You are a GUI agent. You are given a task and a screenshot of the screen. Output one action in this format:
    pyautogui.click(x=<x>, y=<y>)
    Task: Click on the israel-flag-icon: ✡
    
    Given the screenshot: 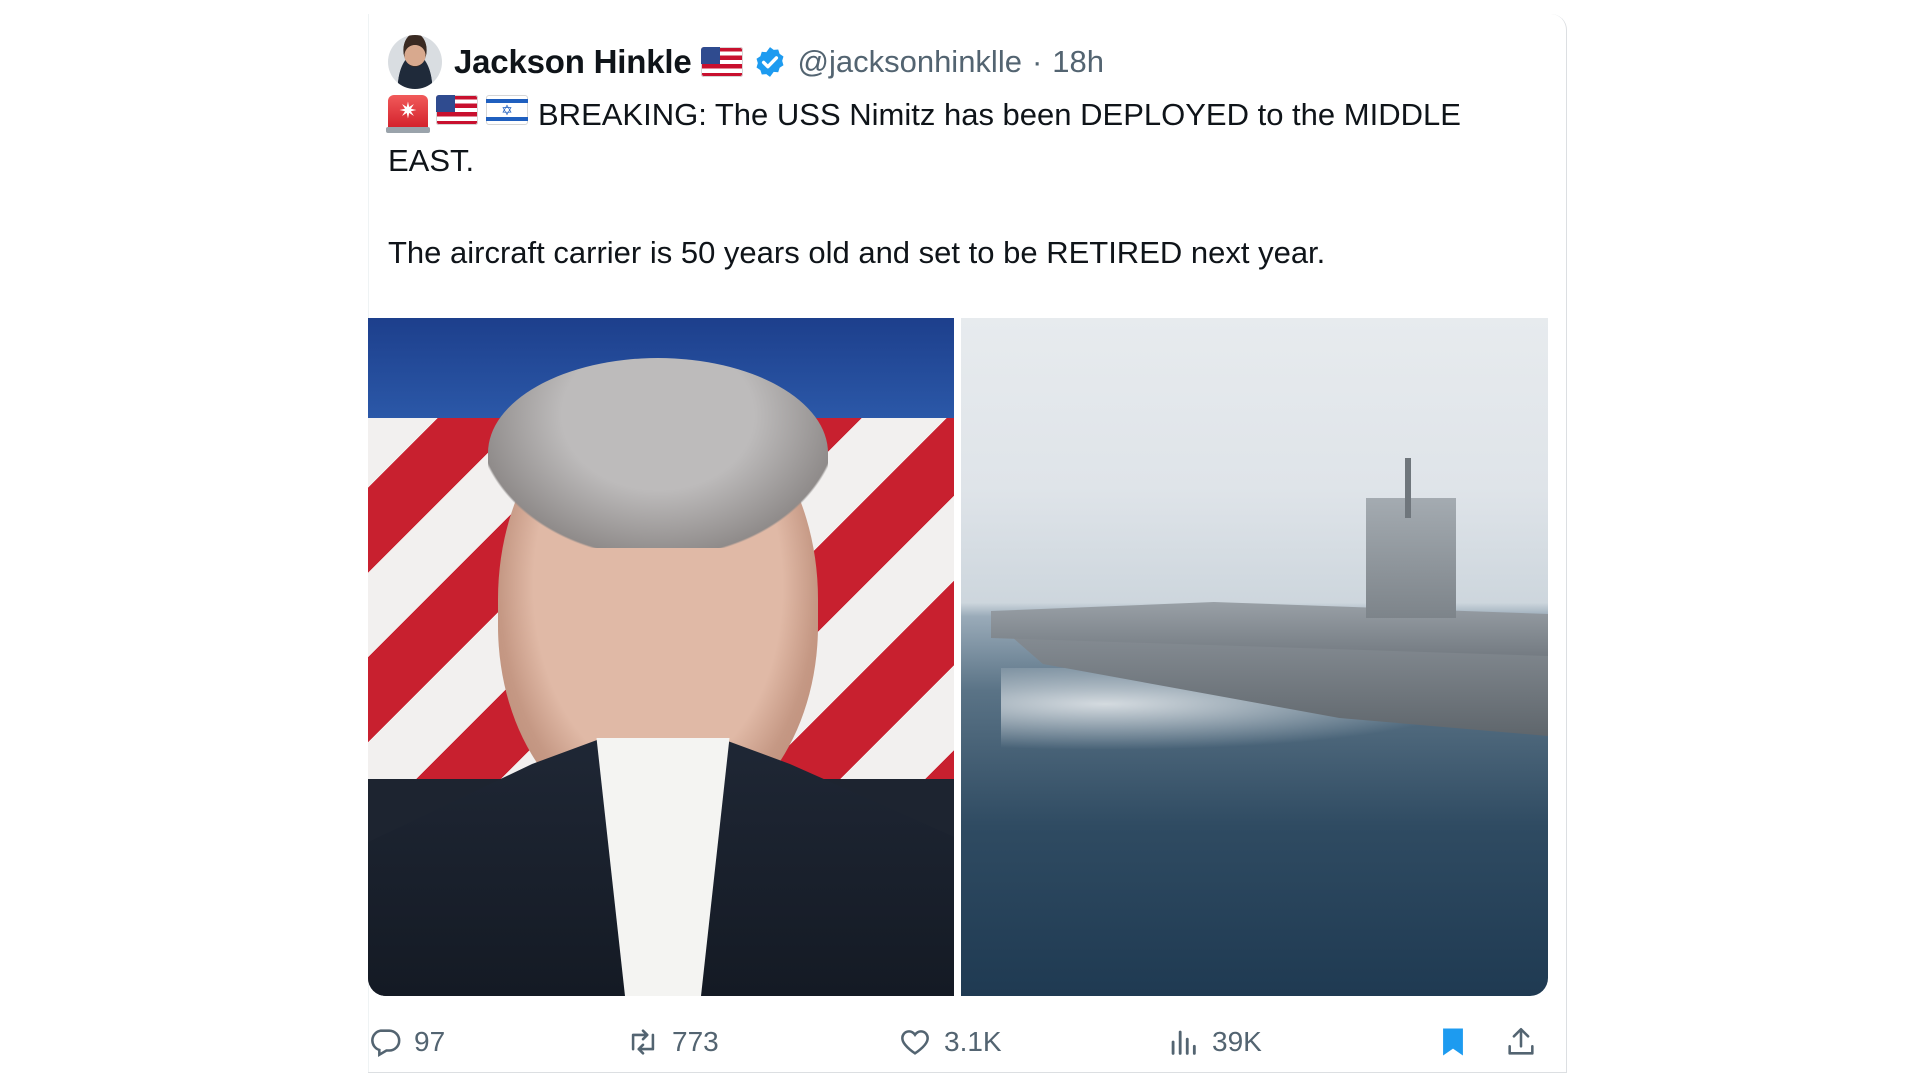 What is the action you would take?
    pyautogui.click(x=507, y=110)
    